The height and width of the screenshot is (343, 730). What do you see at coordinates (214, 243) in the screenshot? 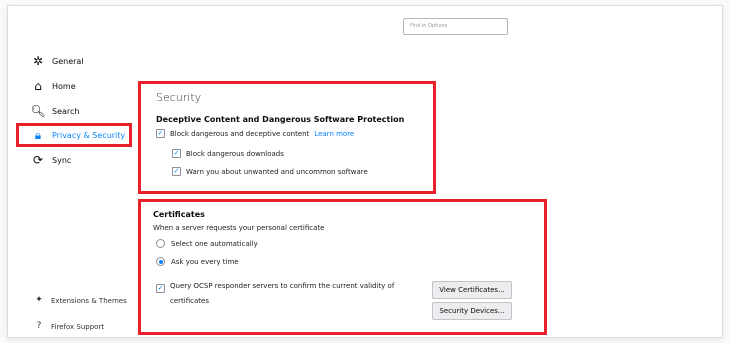
I see `select-automatically-label: Select one automatically` at bounding box center [214, 243].